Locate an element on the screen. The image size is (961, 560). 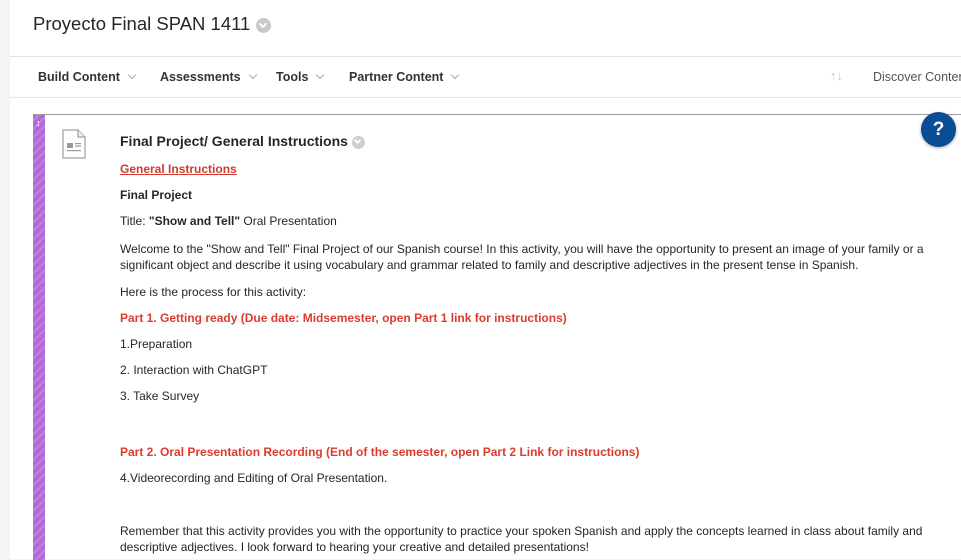
help-button: ? is located at coordinates (938, 129).